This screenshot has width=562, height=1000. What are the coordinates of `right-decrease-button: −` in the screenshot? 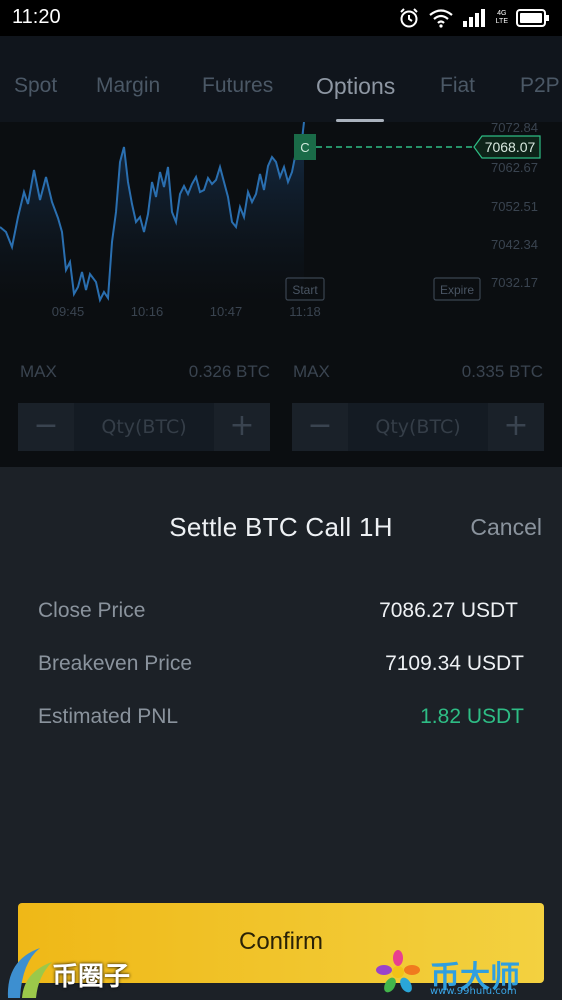 It's located at (320, 427).